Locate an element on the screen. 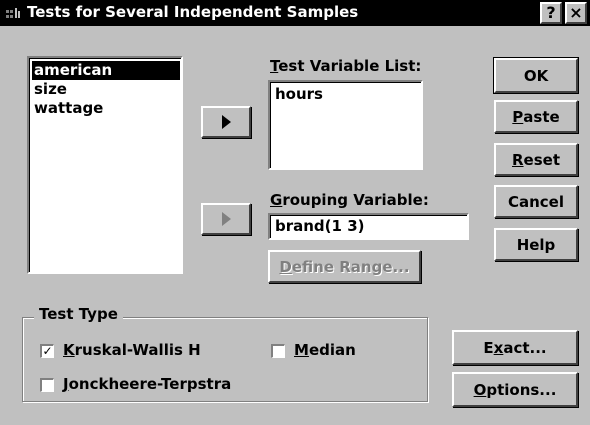 The image size is (590, 425). ok-button: OK is located at coordinates (536, 75).